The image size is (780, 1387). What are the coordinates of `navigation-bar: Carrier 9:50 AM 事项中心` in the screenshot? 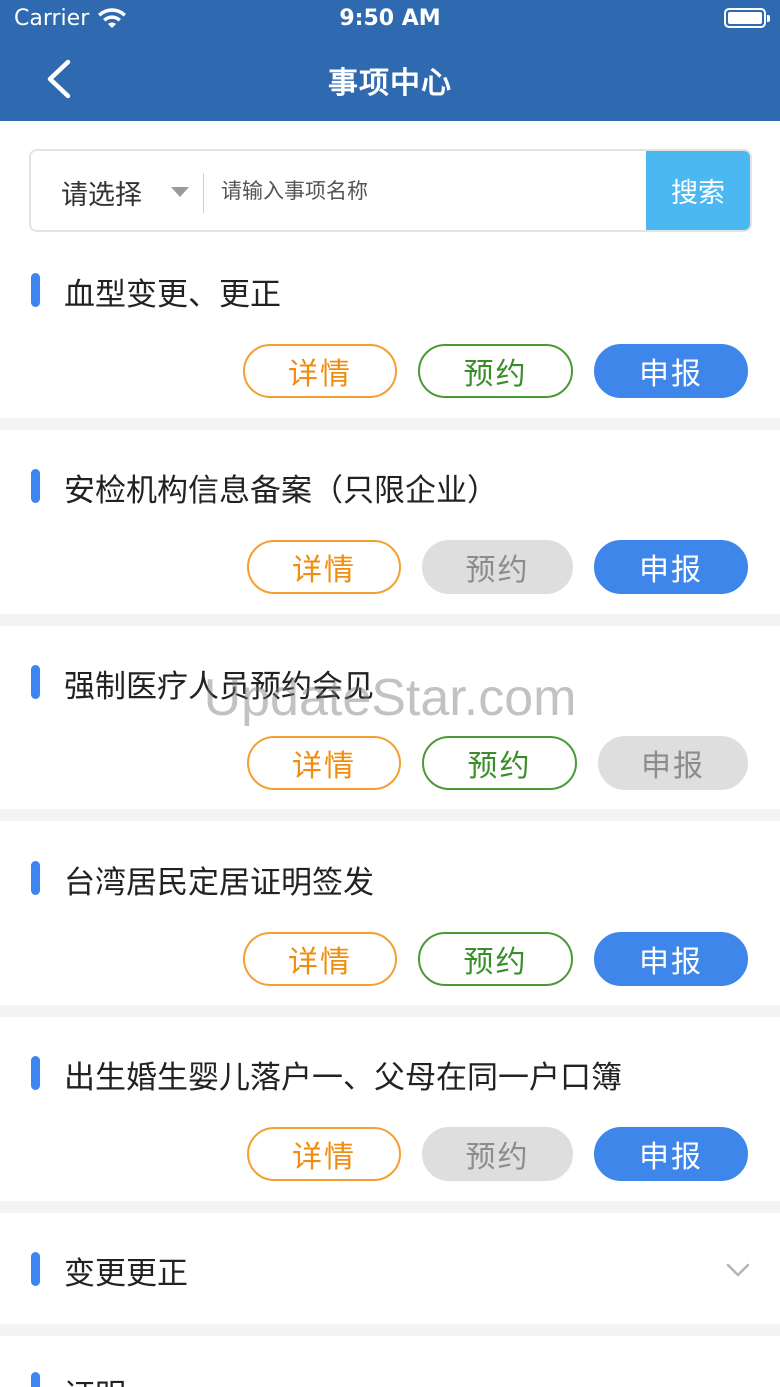 It's located at (390, 60).